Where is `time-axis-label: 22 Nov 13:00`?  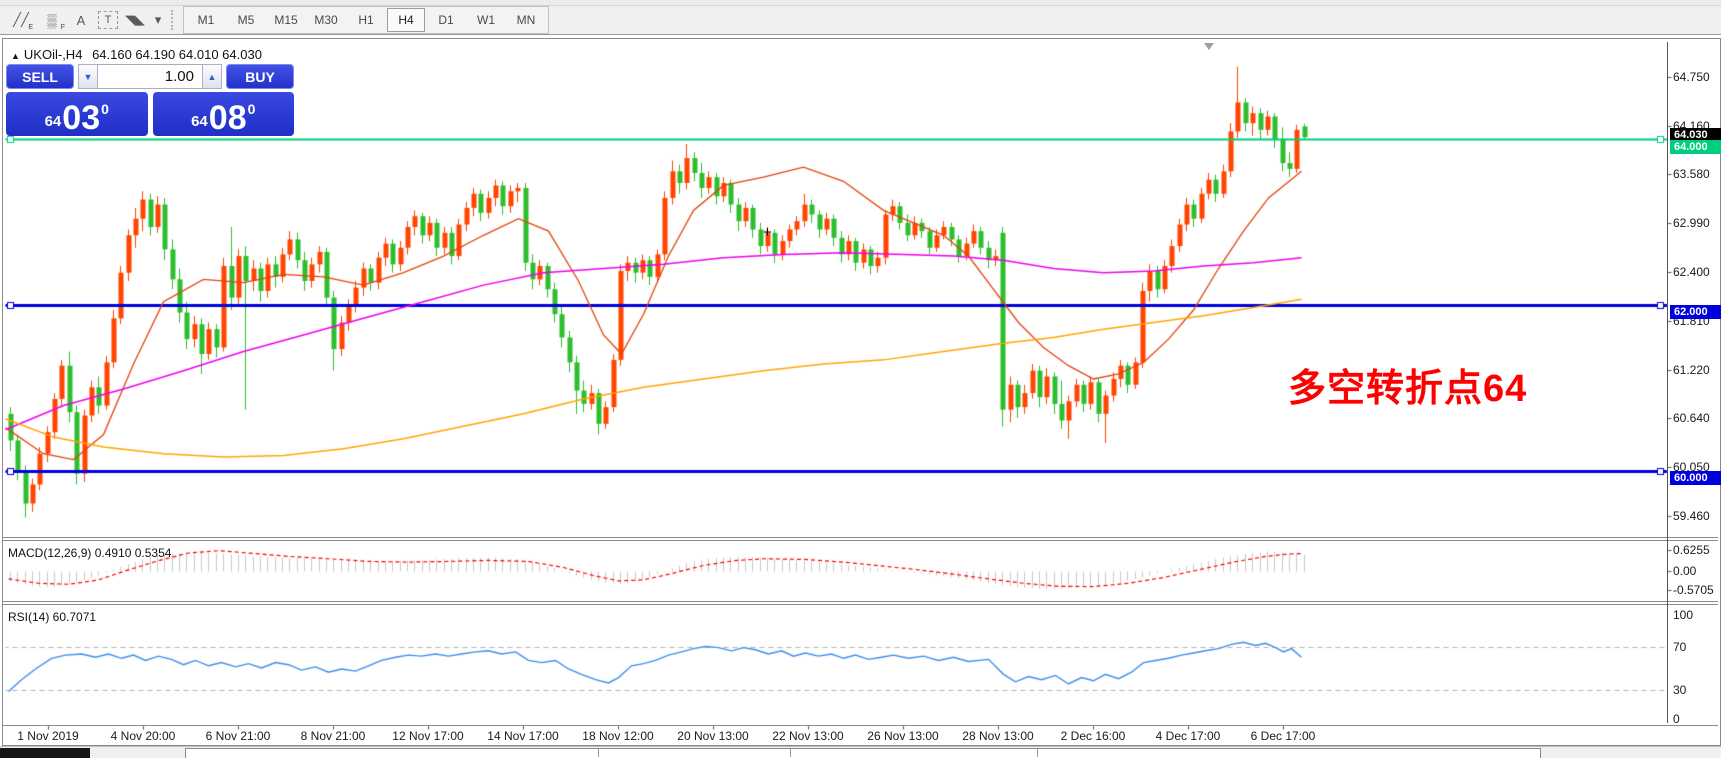 time-axis-label: 22 Nov 13:00 is located at coordinates (808, 736).